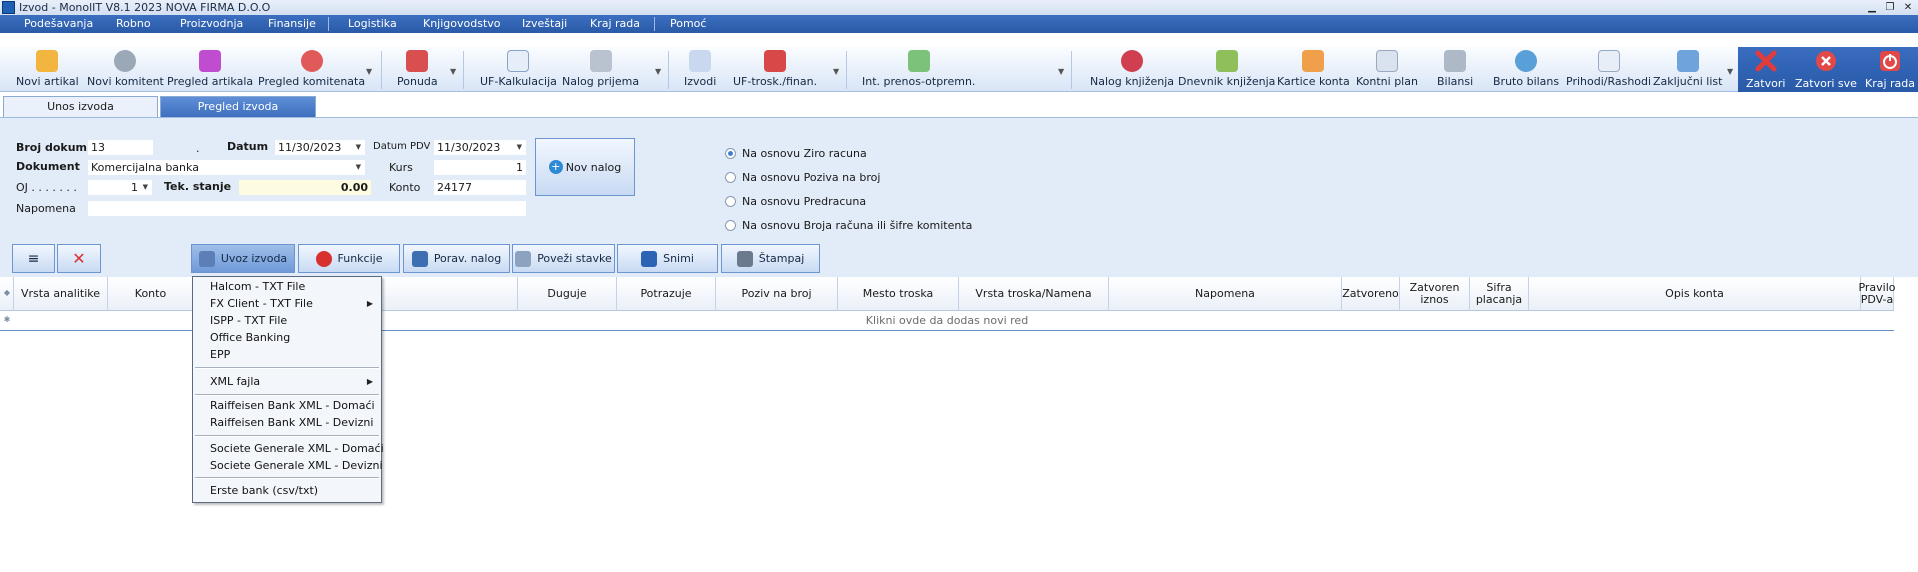 Image resolution: width=1918 pixels, height=572 pixels. What do you see at coordinates (417, 69) in the screenshot?
I see `toolbar-ponuda: Ponuda` at bounding box center [417, 69].